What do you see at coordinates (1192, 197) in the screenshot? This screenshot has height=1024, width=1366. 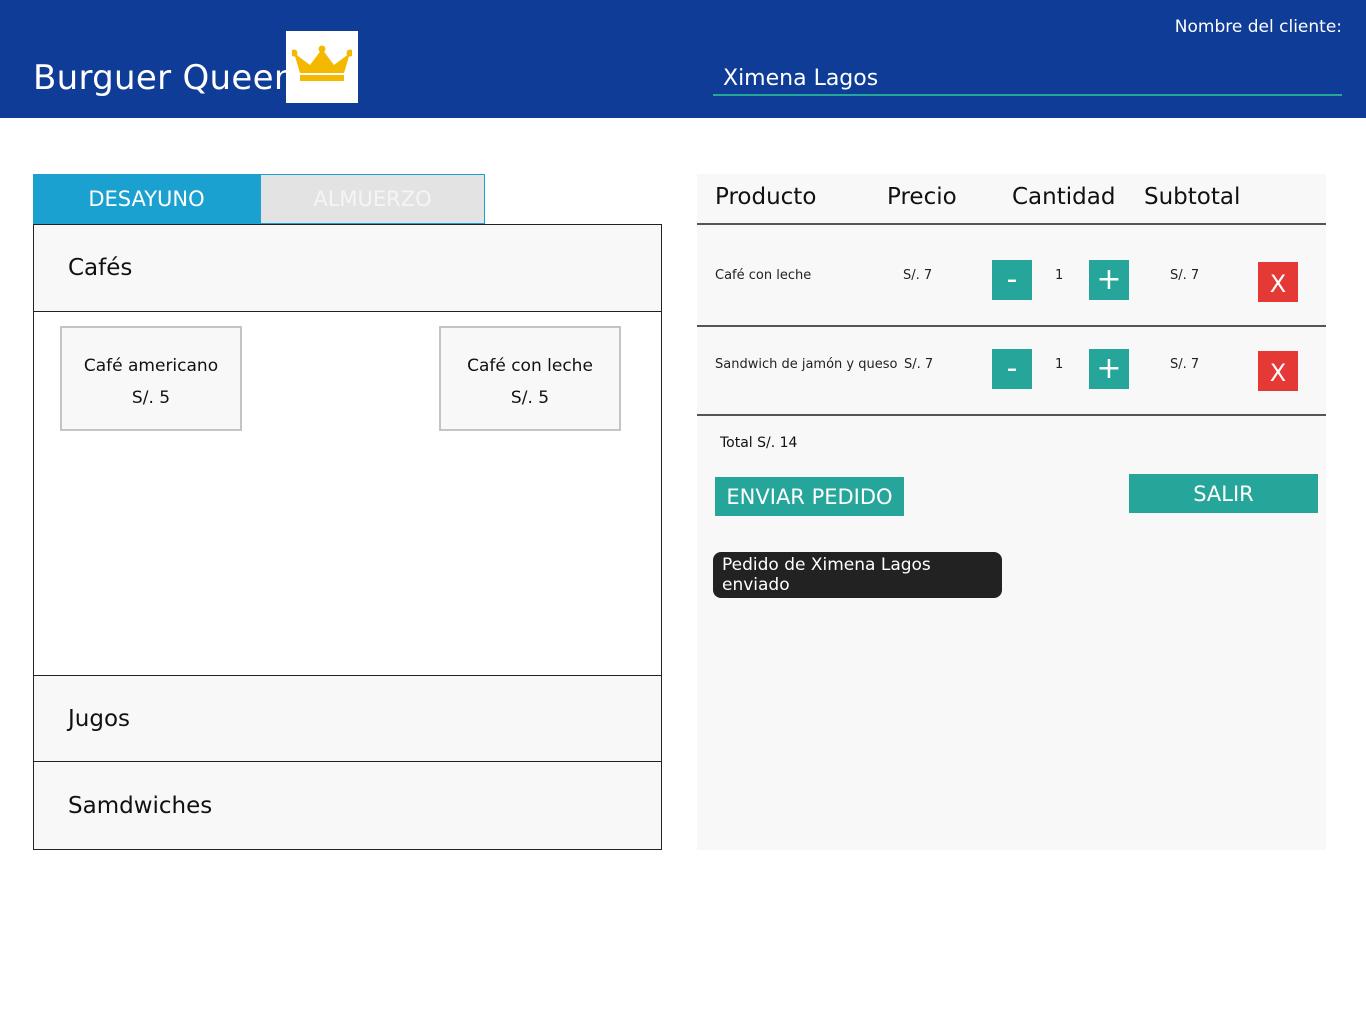 I see `column-header-subtotal: Subtotal` at bounding box center [1192, 197].